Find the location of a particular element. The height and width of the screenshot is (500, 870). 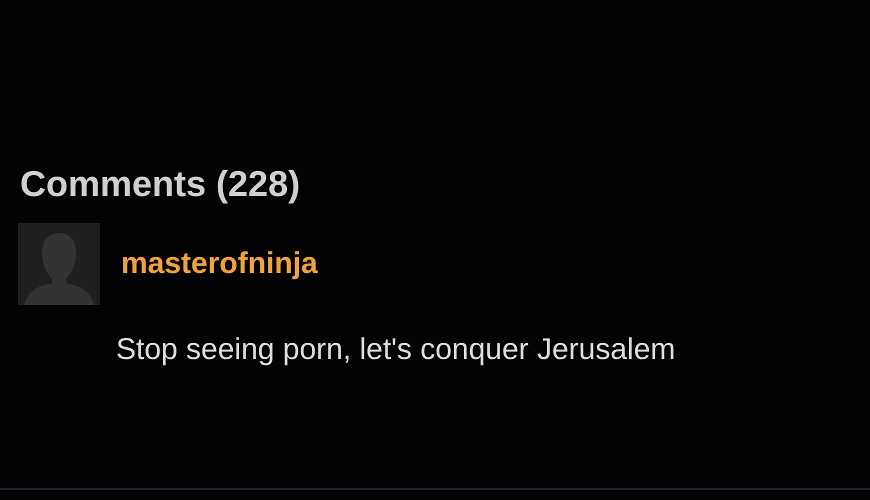

comment-text: Stop seeing porn, let's conquer Jerusalem is located at coordinates (396, 350).